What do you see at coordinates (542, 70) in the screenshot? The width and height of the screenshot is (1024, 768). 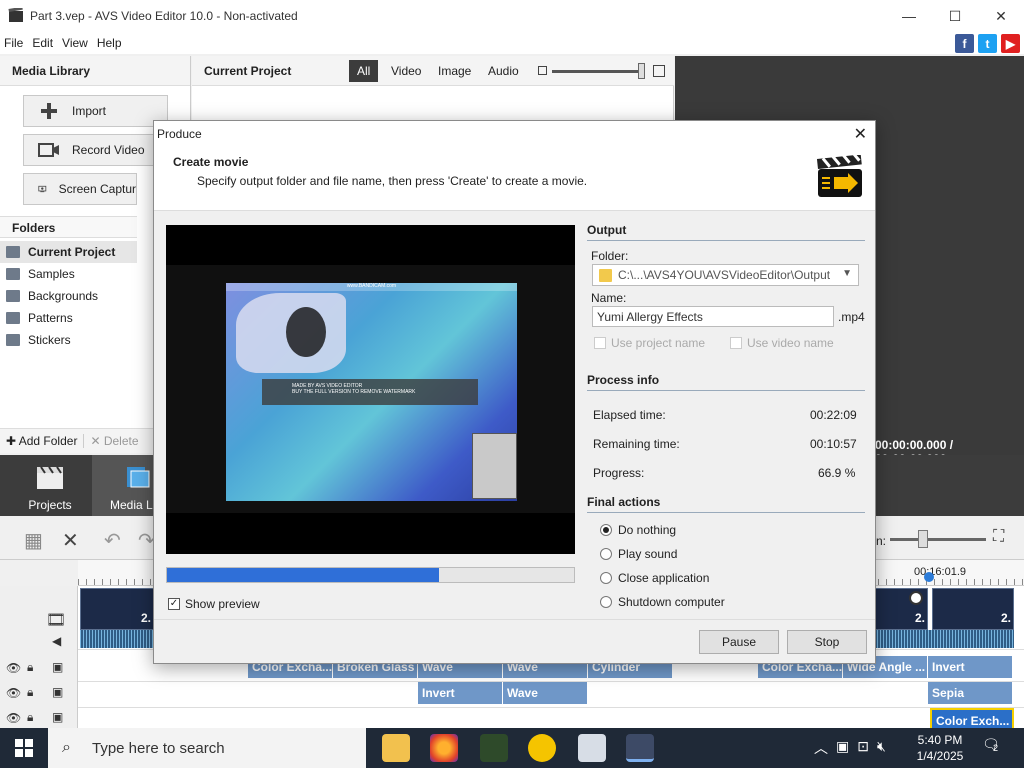 I see `small-thumb-icon` at bounding box center [542, 70].